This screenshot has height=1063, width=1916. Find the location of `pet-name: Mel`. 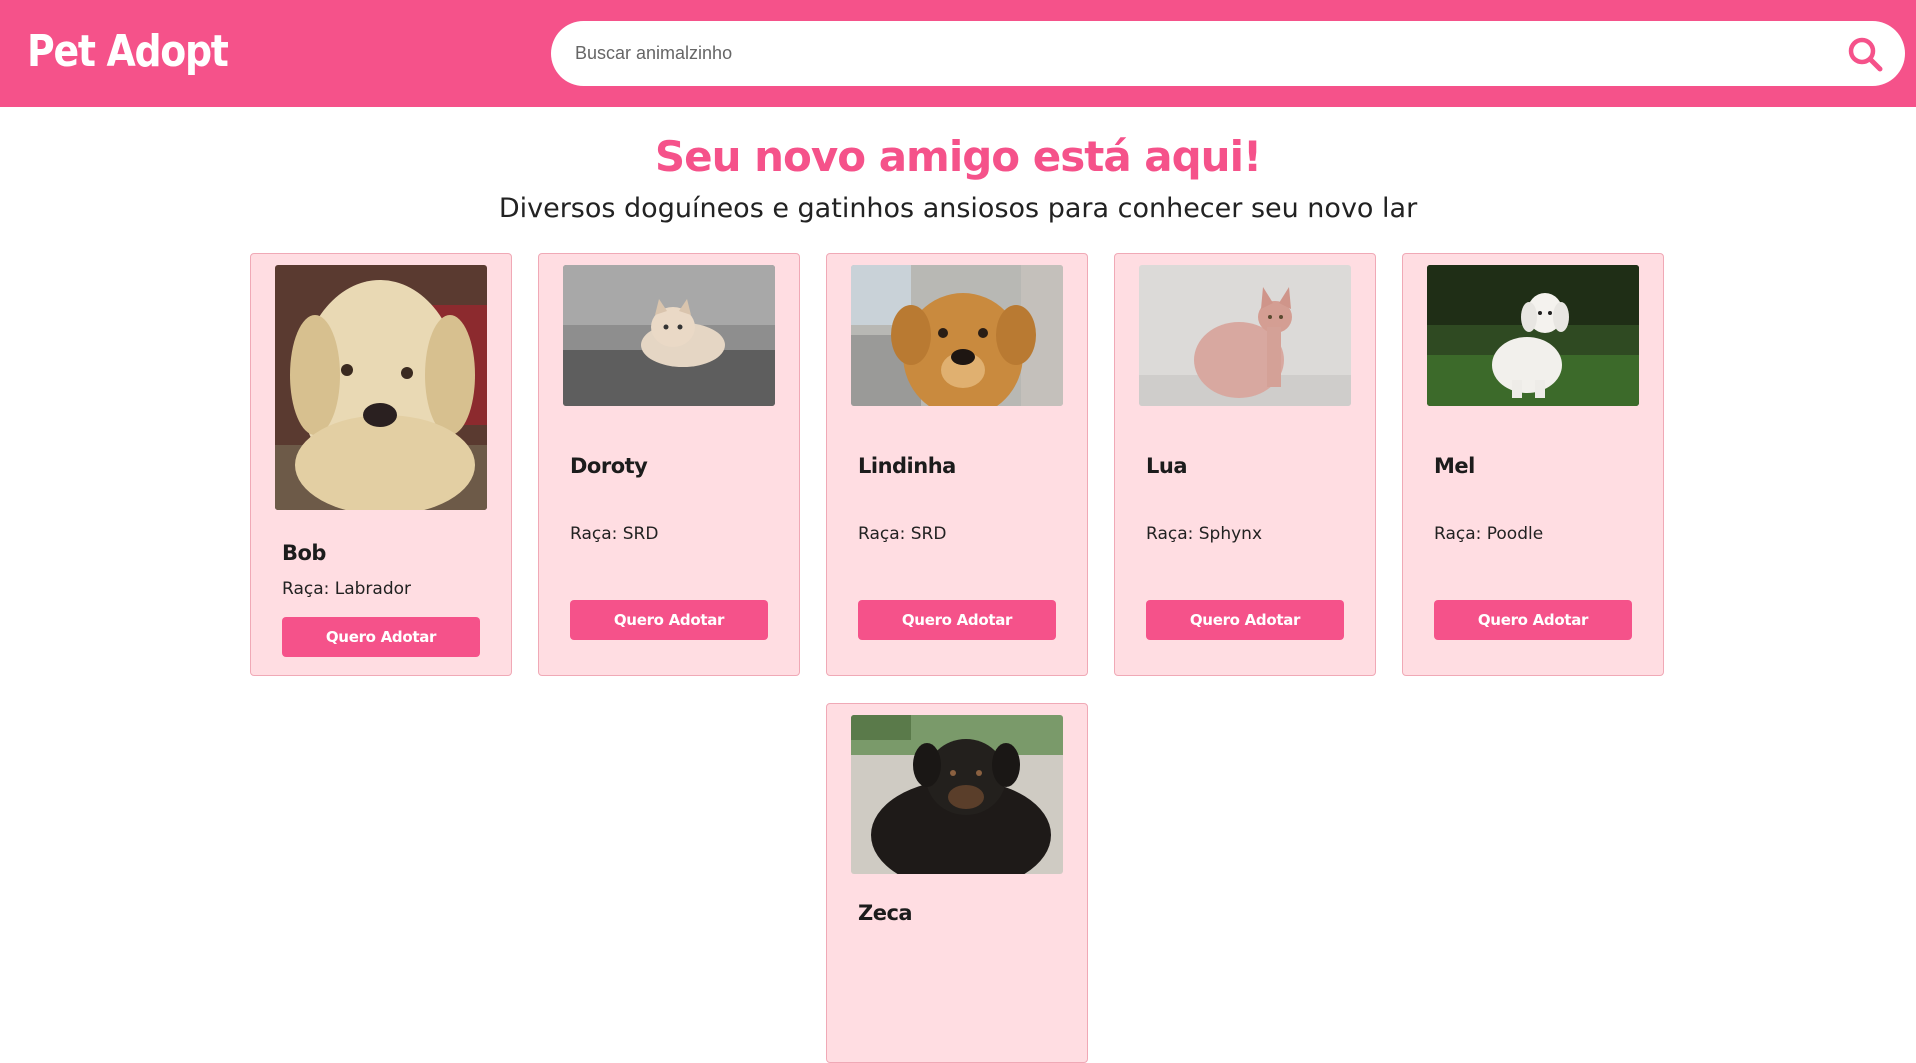

pet-name: Mel is located at coordinates (1454, 466).